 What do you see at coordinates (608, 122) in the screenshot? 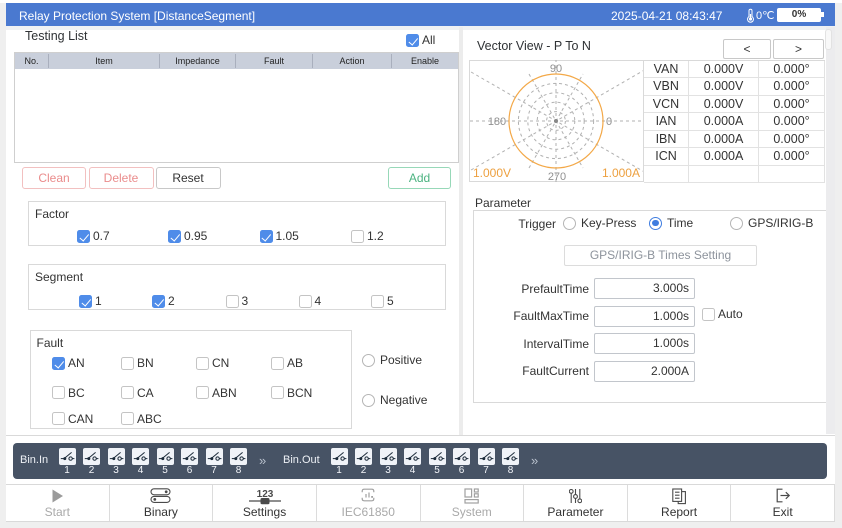
I see `svg-text: 0` at bounding box center [608, 122].